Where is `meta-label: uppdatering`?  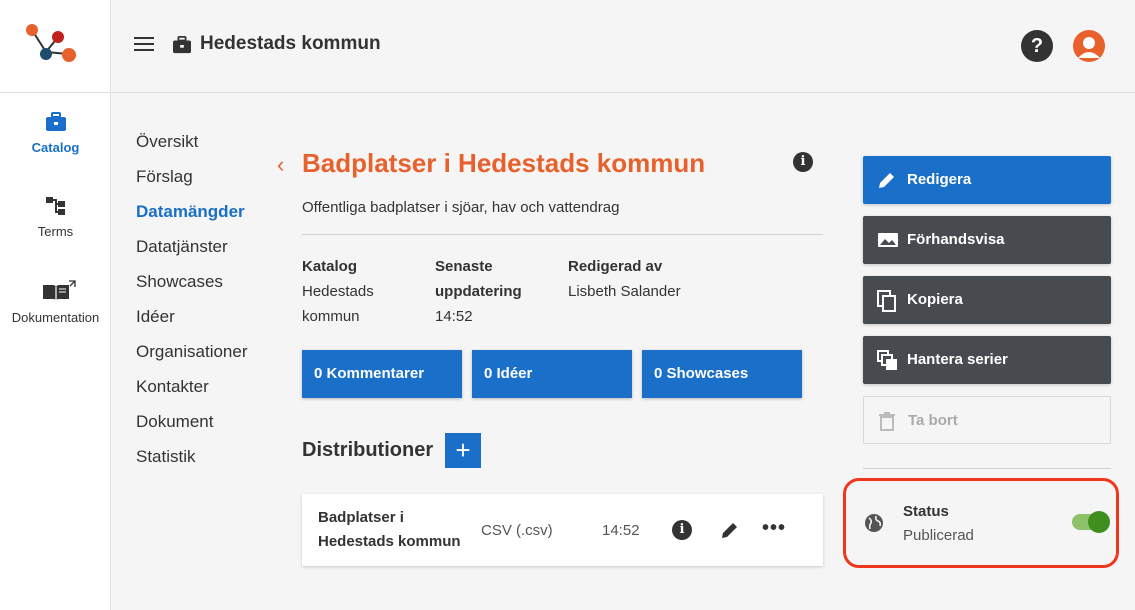
meta-label: uppdatering is located at coordinates (478, 291).